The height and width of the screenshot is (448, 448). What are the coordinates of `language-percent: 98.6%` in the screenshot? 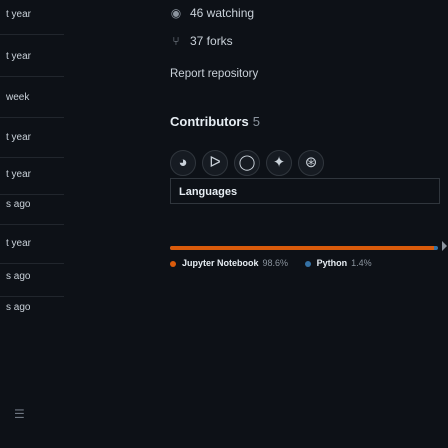 It's located at (275, 263).